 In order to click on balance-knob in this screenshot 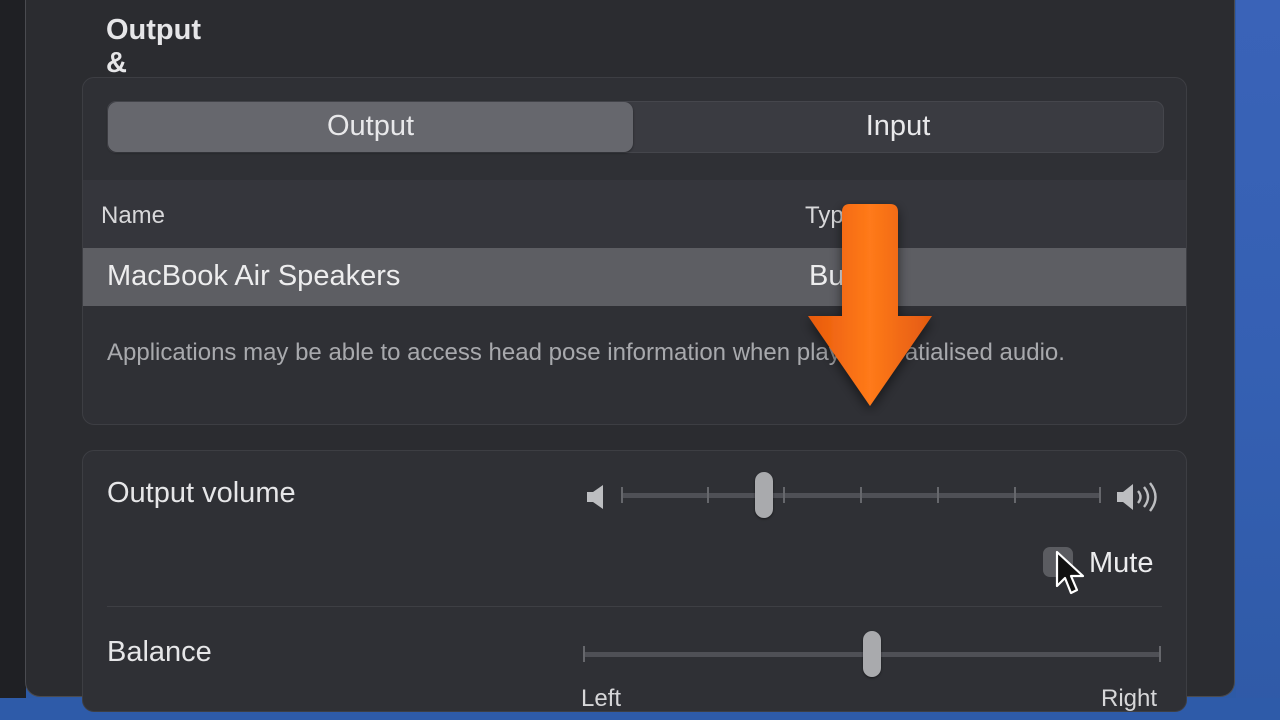, I will do `click(872, 654)`.